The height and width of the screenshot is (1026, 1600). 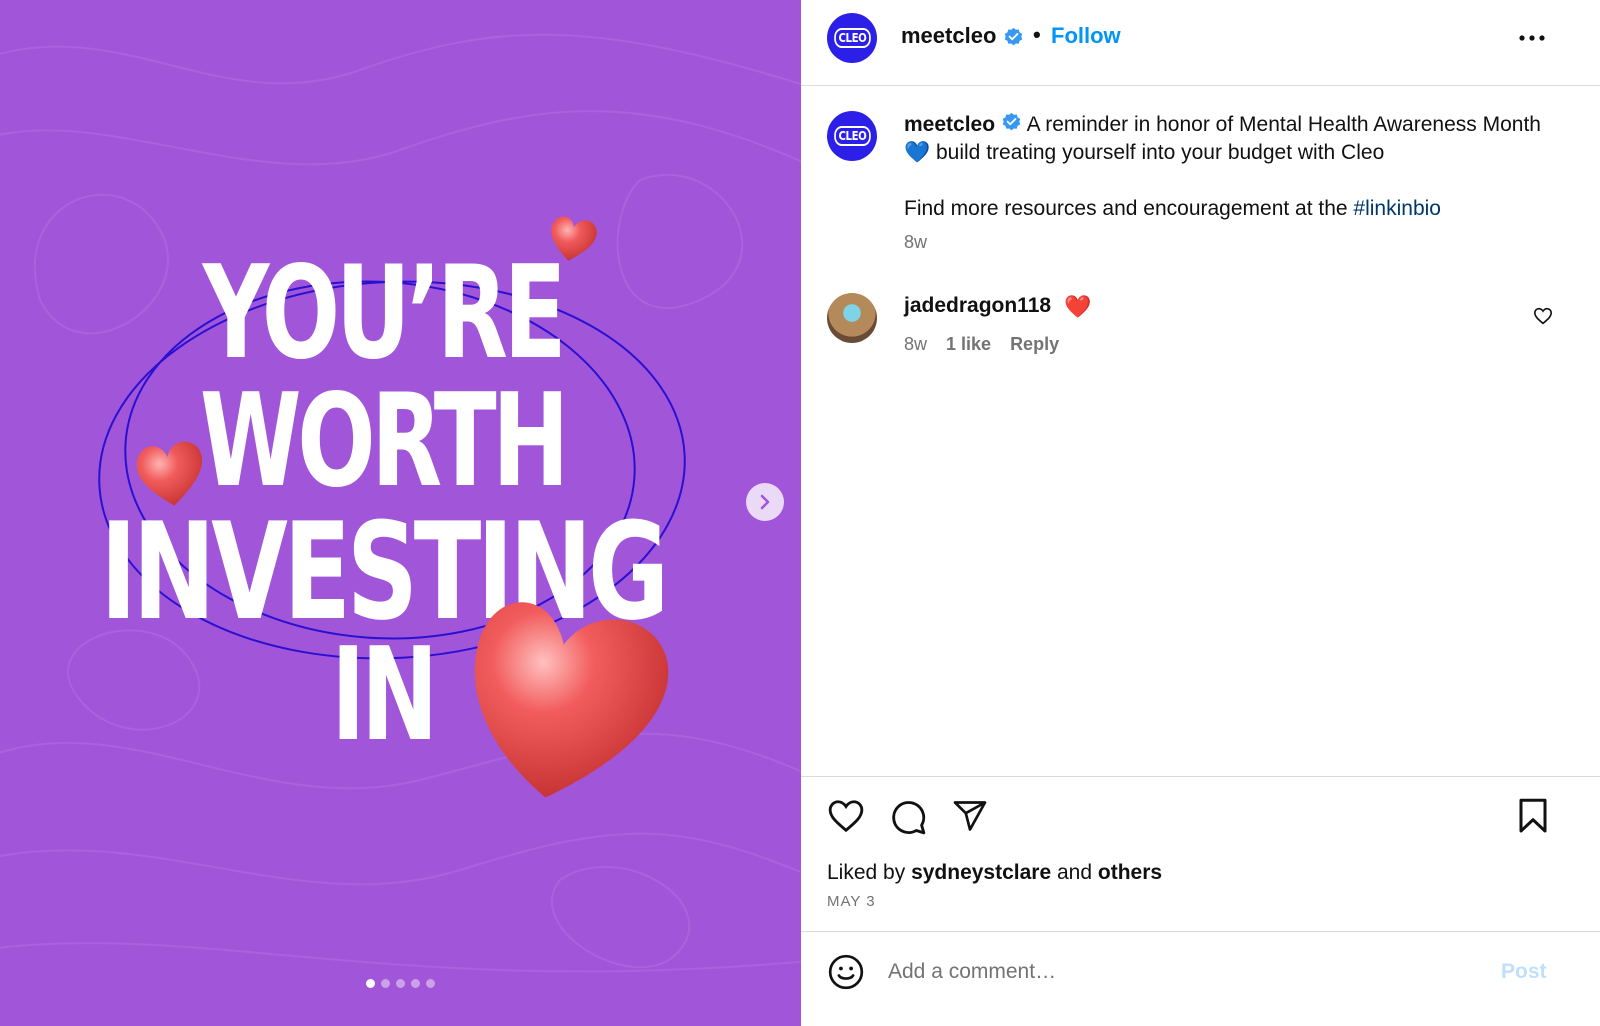 I want to click on liked-by-text: Liked by sydneystclare and others, so click(x=994, y=873).